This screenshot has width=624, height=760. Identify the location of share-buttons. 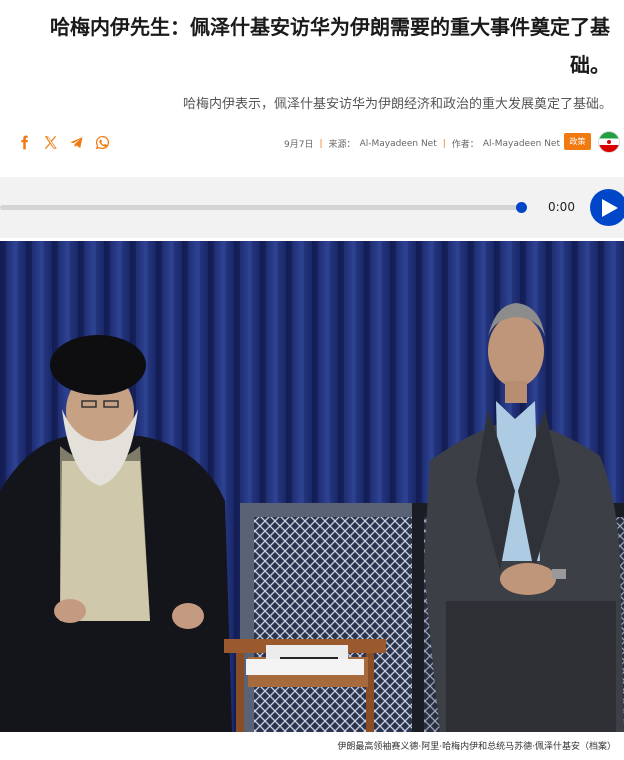
(63, 142).